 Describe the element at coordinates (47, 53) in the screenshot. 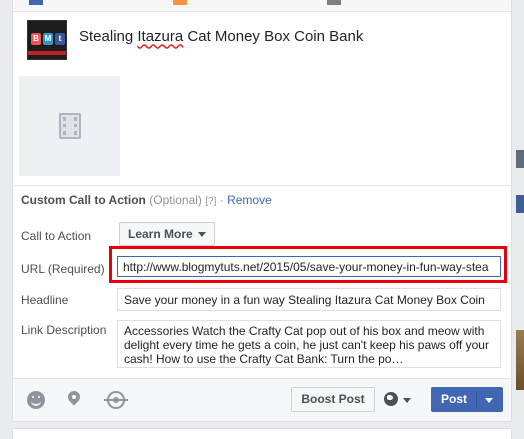

I see `logo-stripe` at that location.